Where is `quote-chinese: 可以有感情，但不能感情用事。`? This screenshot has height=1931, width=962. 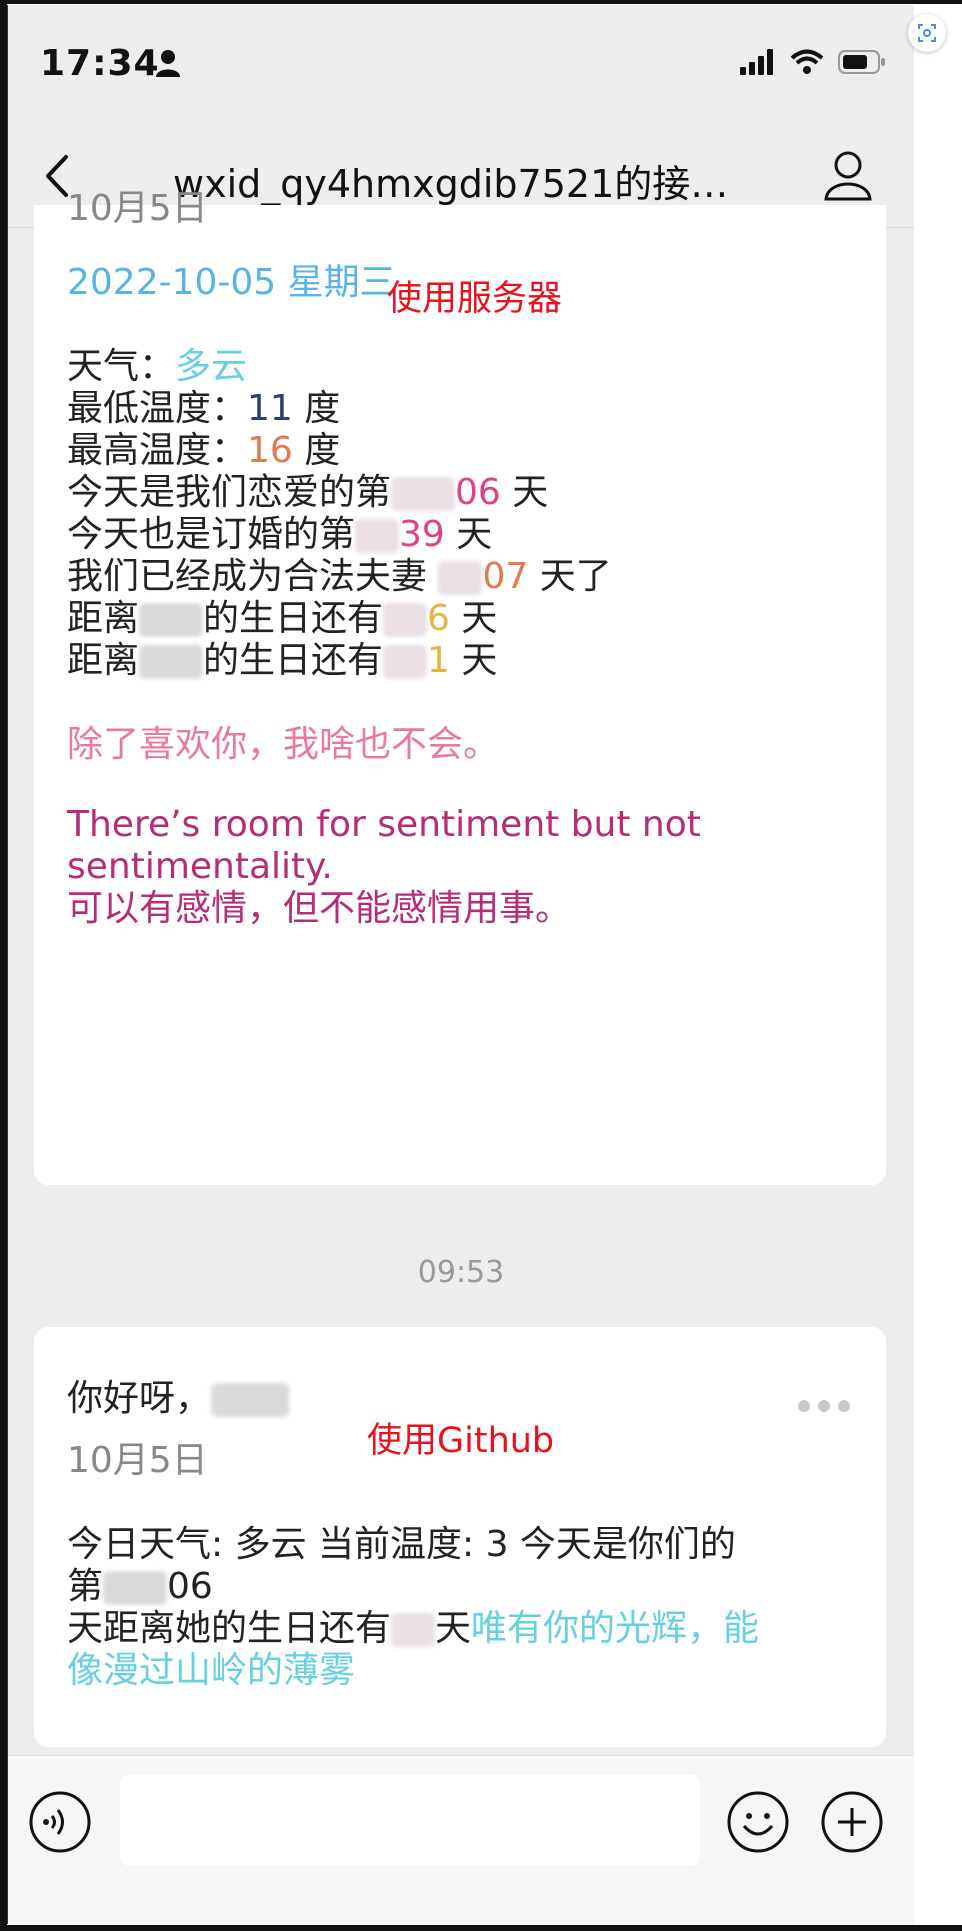
quote-chinese: 可以有感情，但不能感情用事。 is located at coordinates (319, 908).